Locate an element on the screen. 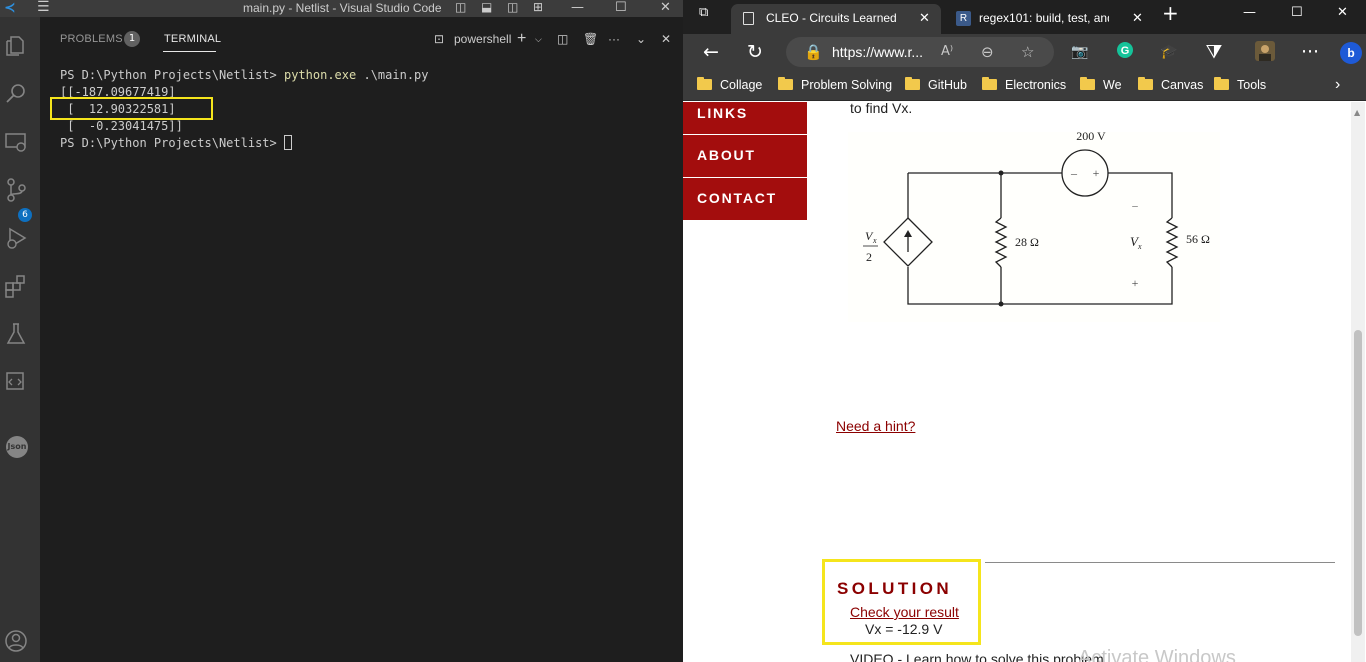 The image size is (1366, 662). back-icon: ← is located at coordinates (711, 52).